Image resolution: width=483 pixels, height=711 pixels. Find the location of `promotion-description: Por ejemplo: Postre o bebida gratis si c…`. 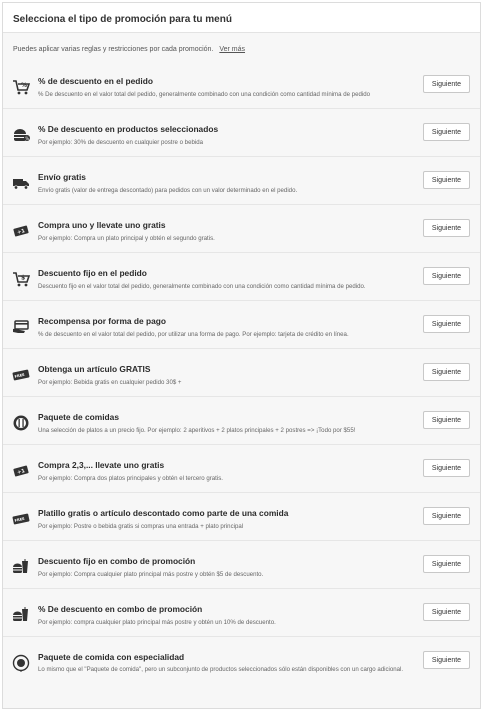

promotion-description: Por ejemplo: Postre o bebida gratis si c… is located at coordinates (141, 526).